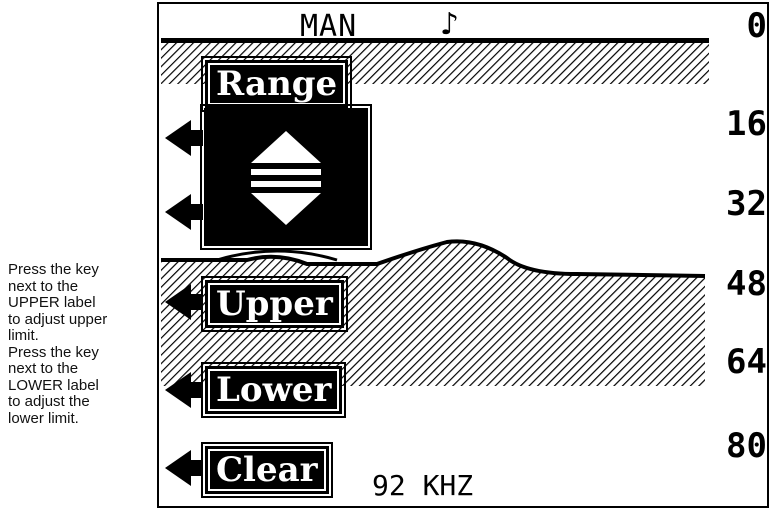  I want to click on depth-label: 80, so click(746, 446).